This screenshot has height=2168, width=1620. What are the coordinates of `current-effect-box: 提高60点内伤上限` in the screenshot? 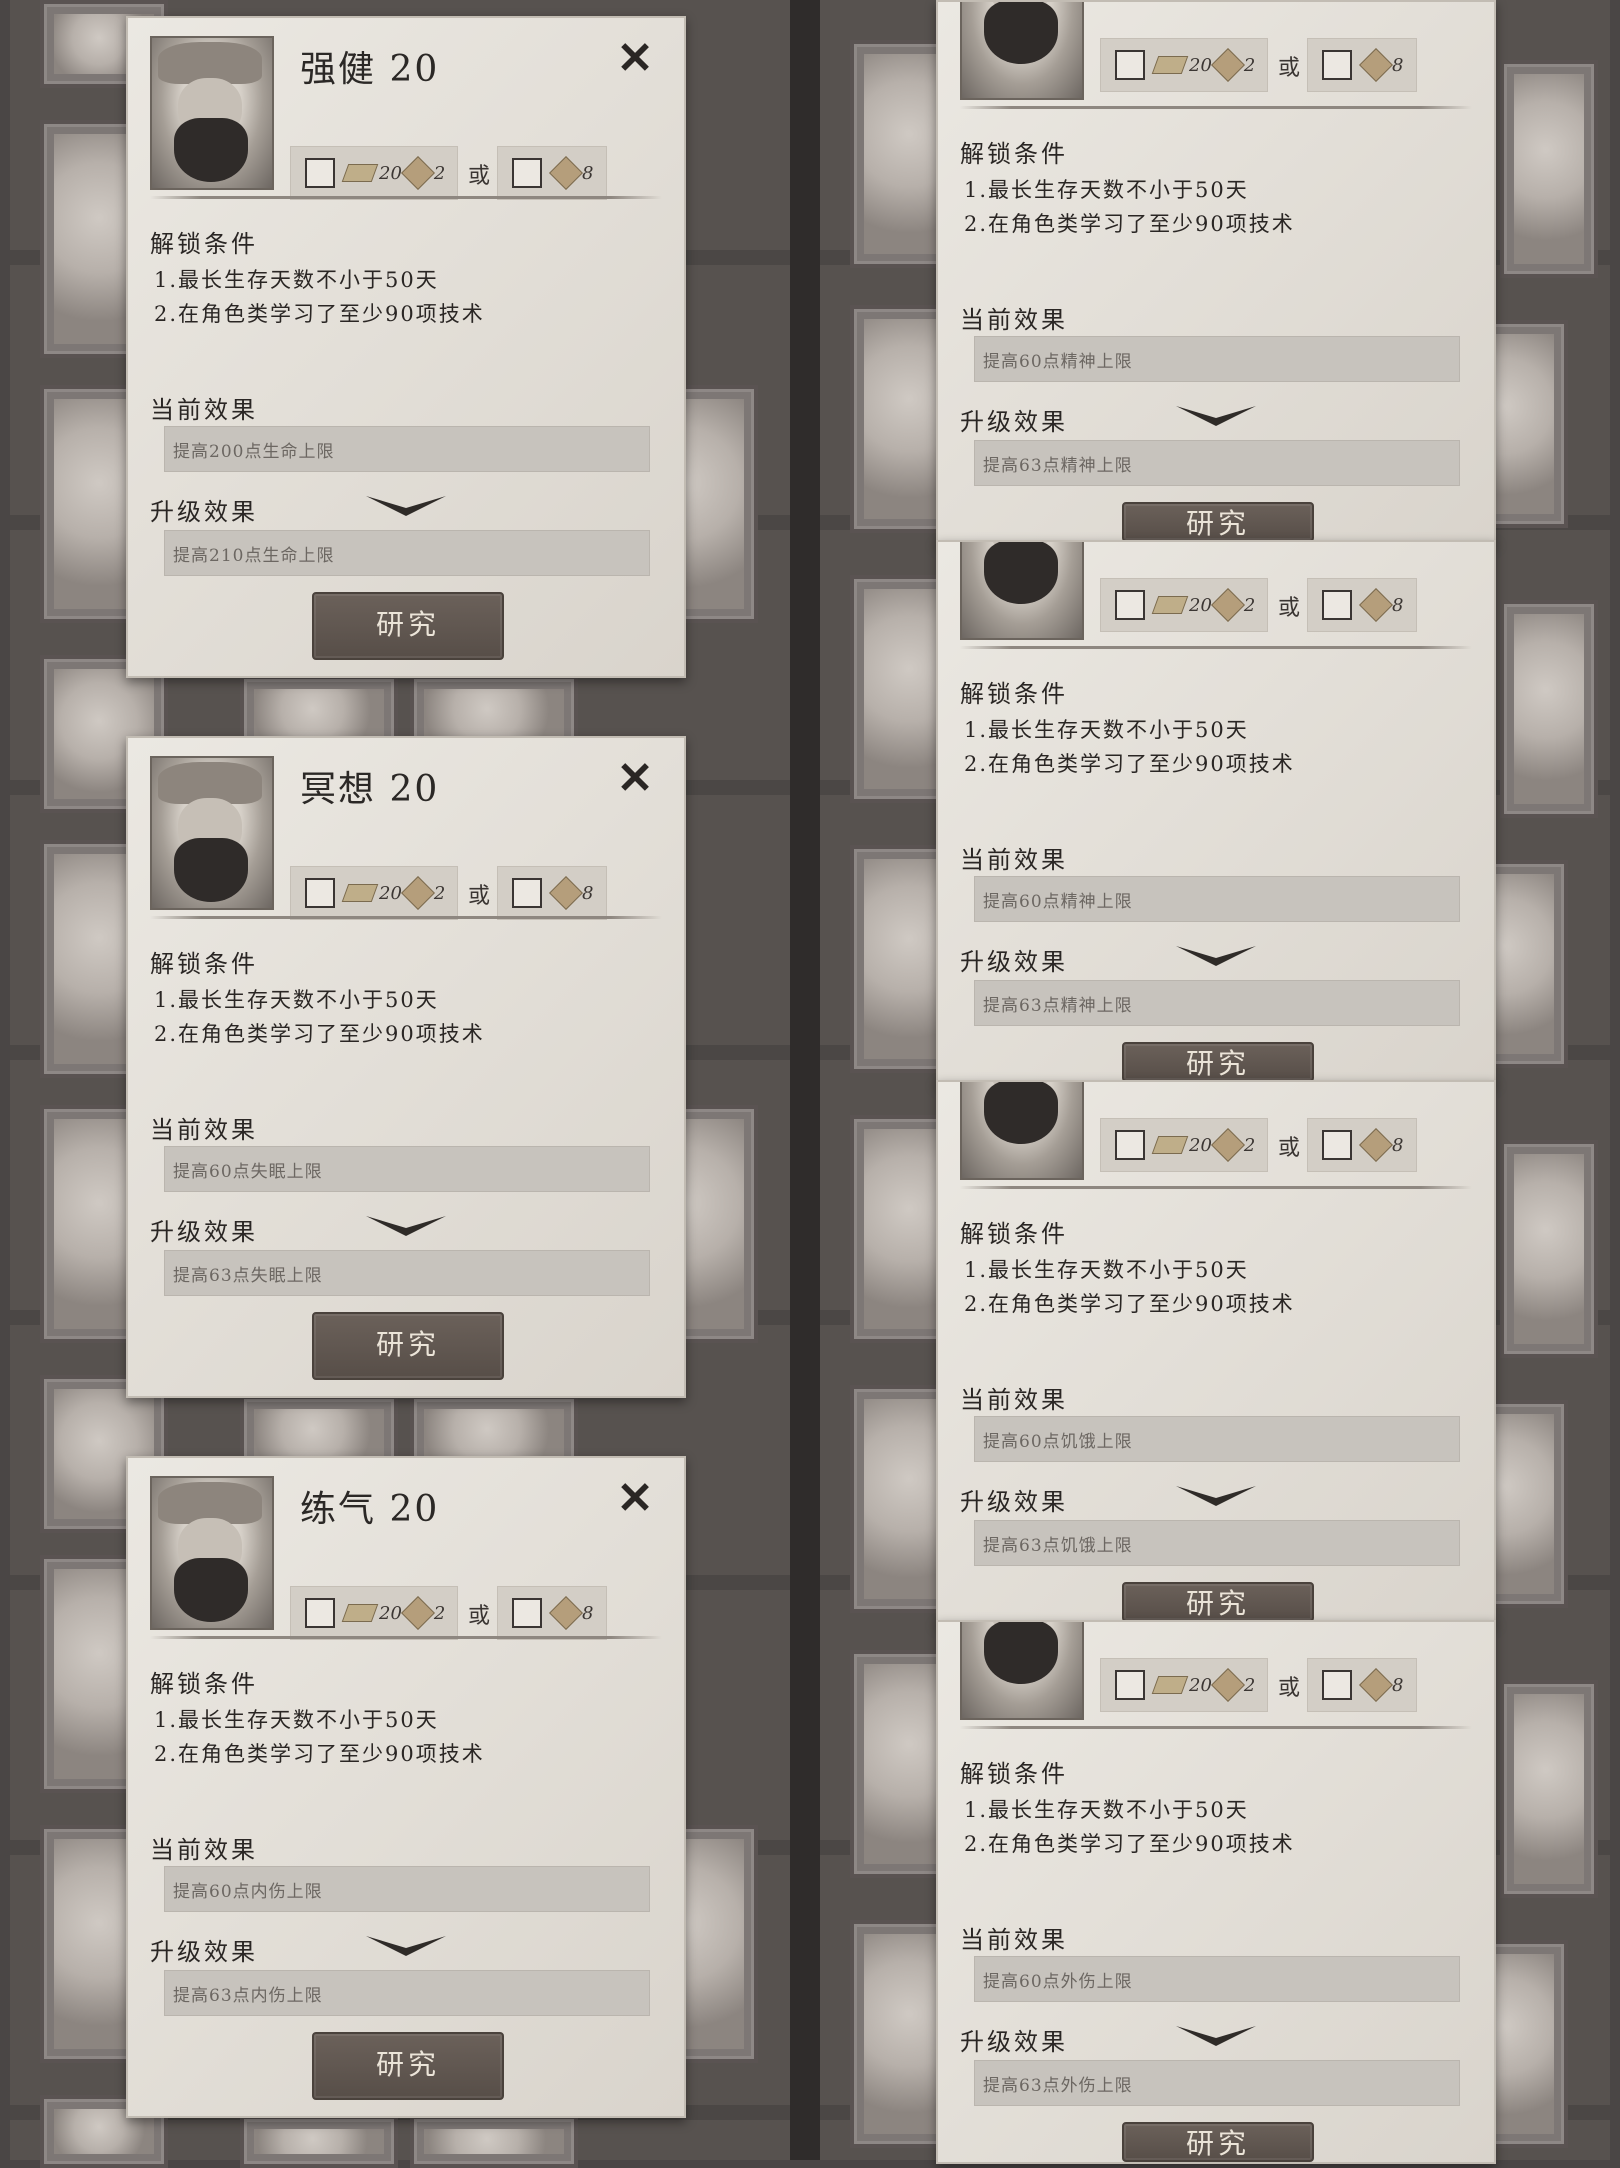 It's located at (407, 1889).